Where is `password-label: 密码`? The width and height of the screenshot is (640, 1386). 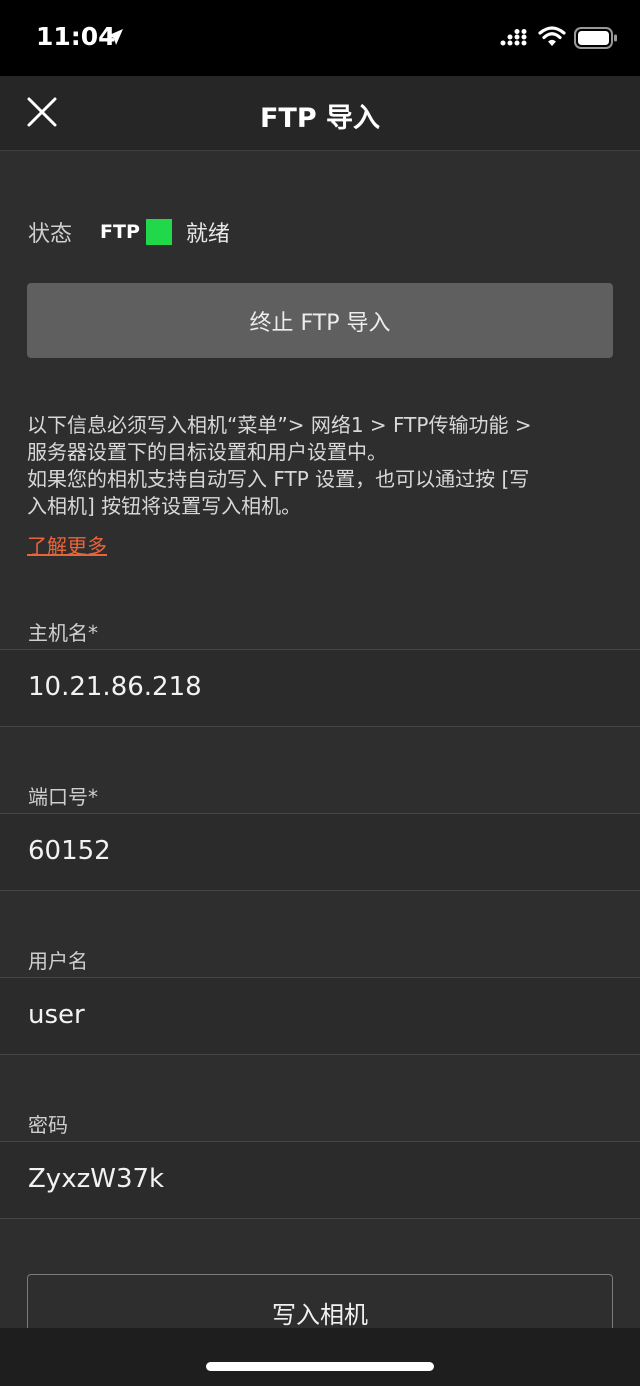 password-label: 密码 is located at coordinates (48, 1125).